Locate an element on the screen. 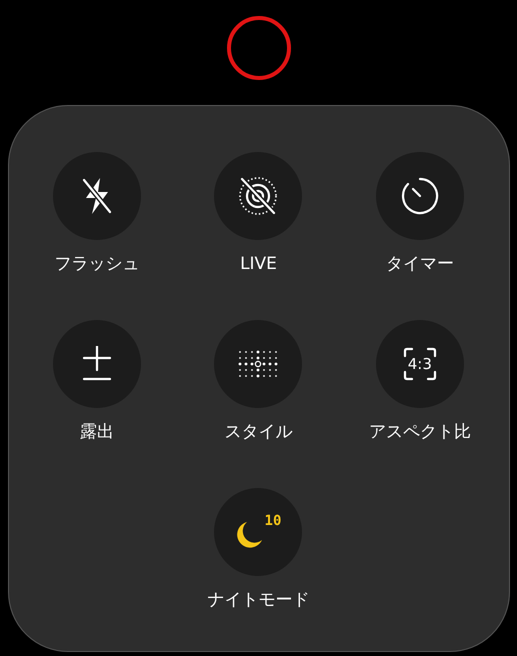 This screenshot has width=517, height=656. dot-grid-icon is located at coordinates (258, 364).